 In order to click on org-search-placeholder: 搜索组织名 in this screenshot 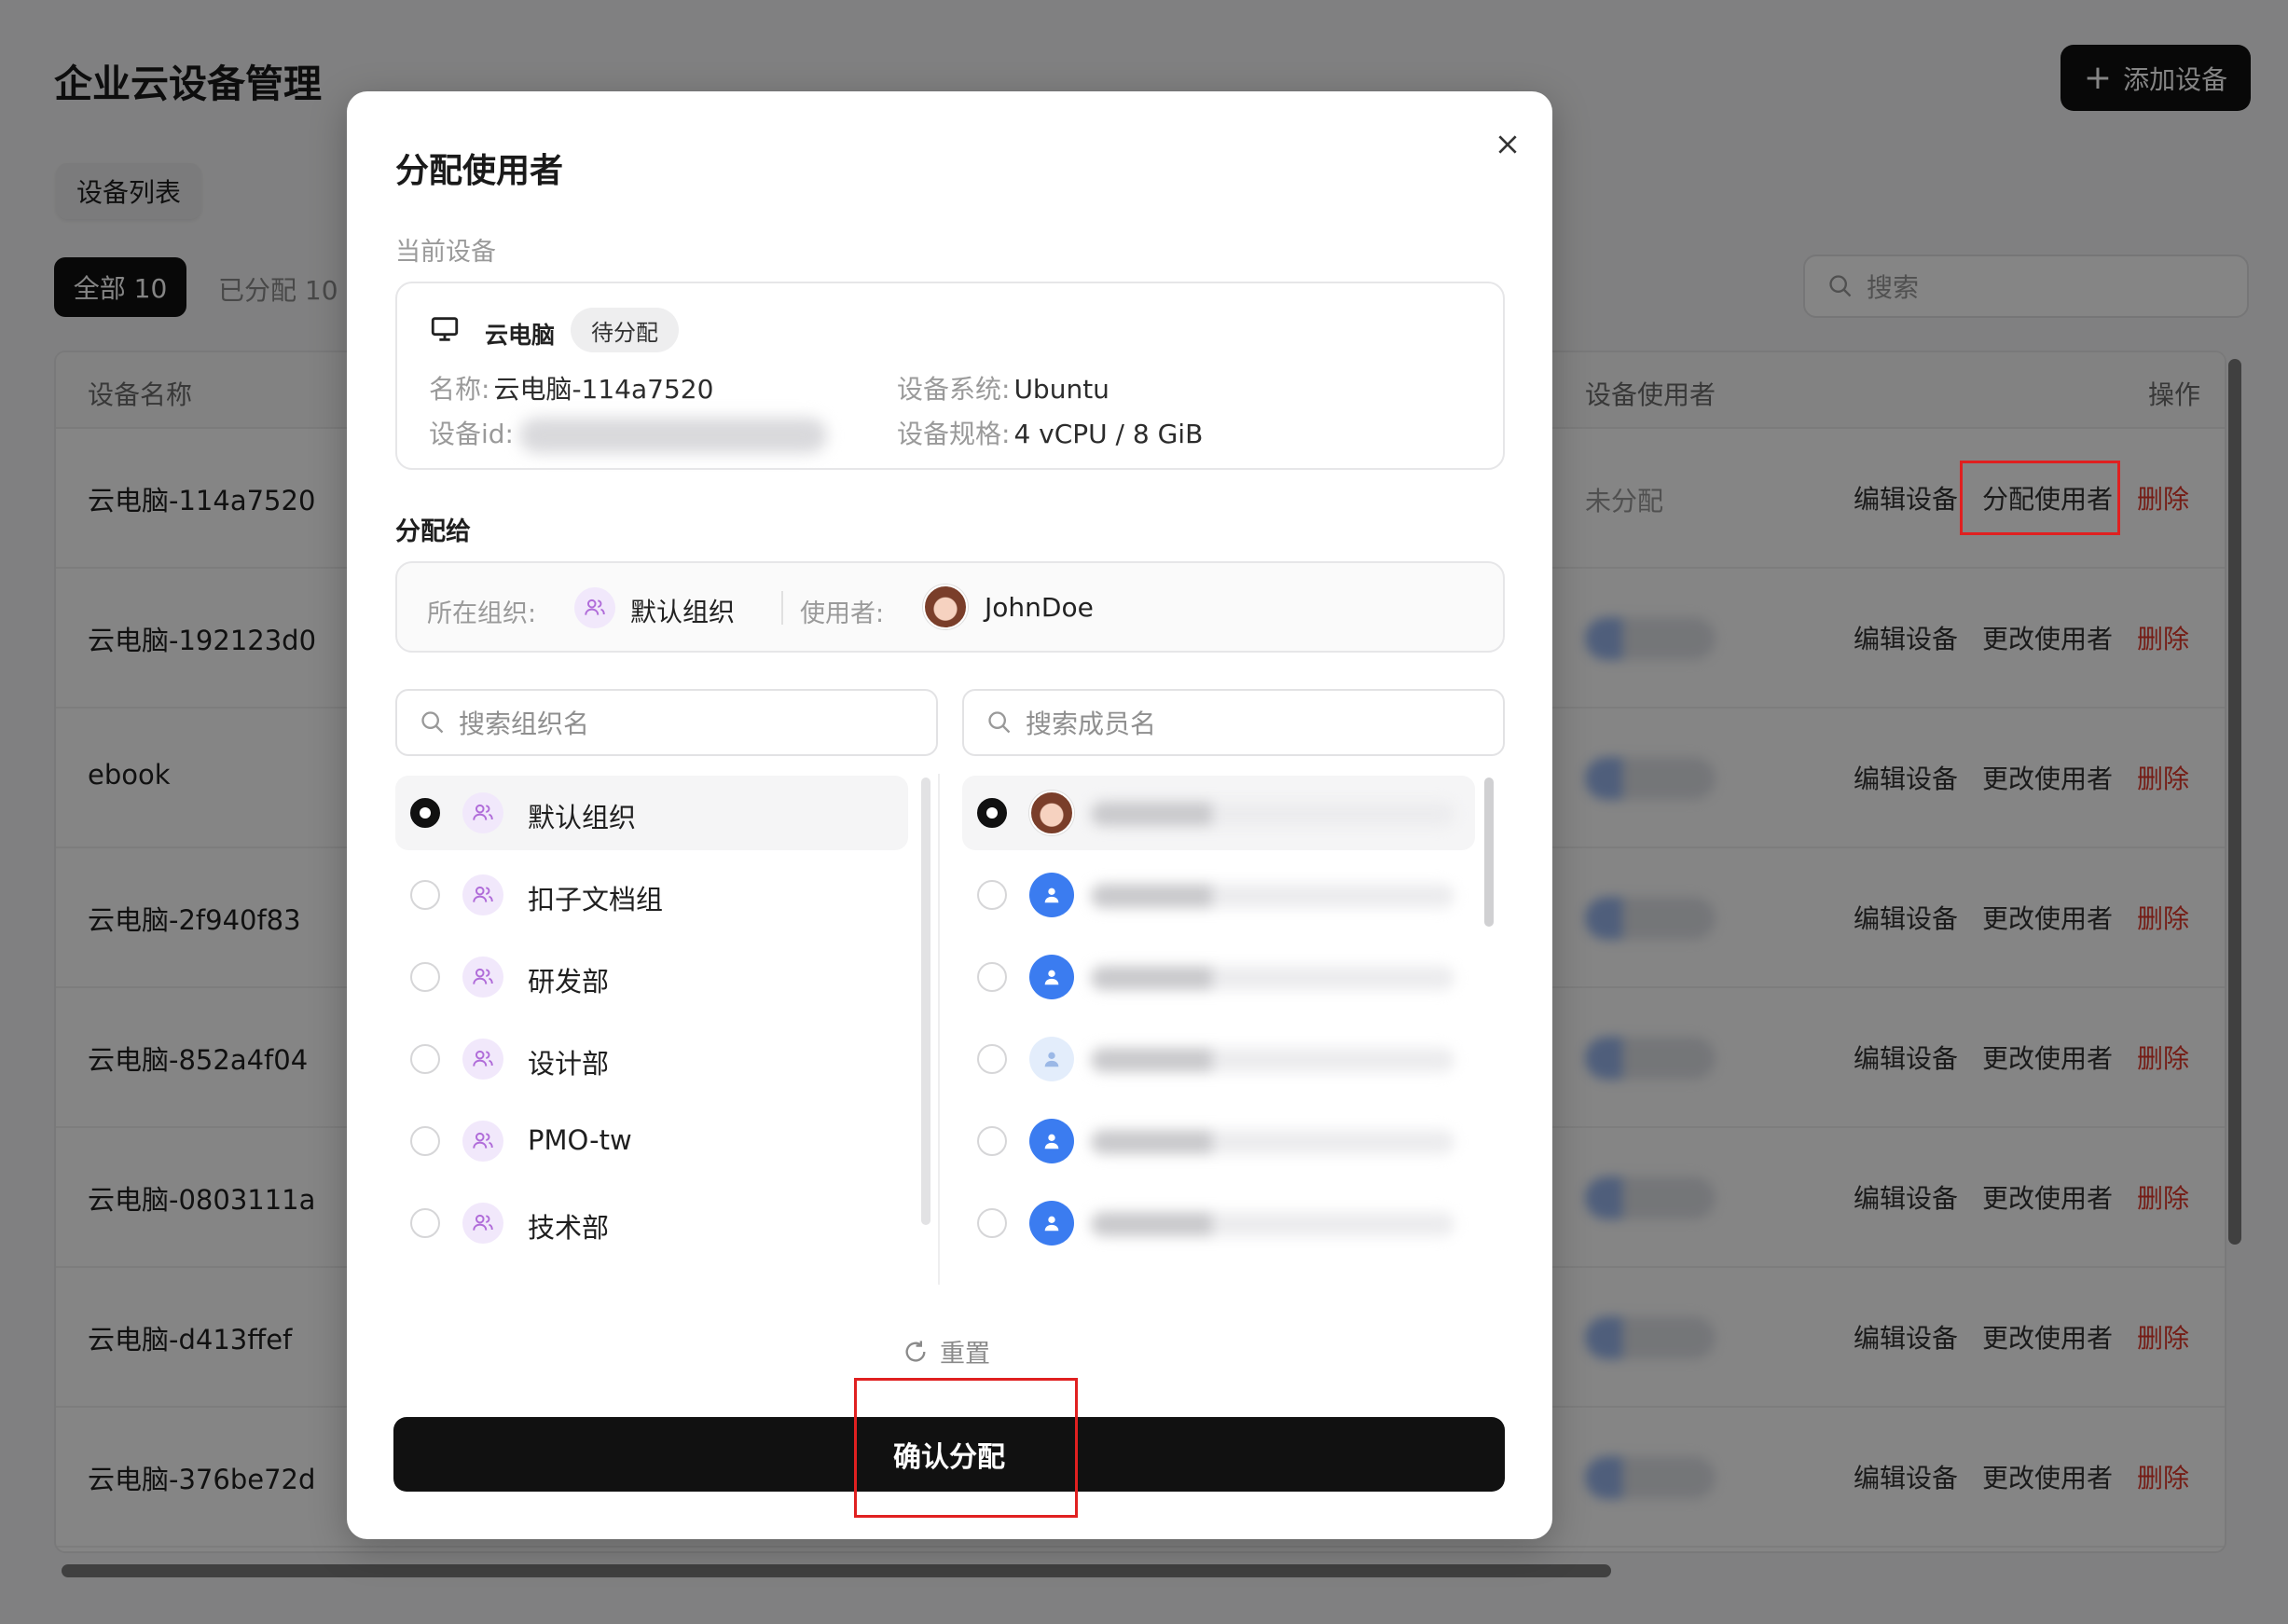, I will do `click(524, 724)`.